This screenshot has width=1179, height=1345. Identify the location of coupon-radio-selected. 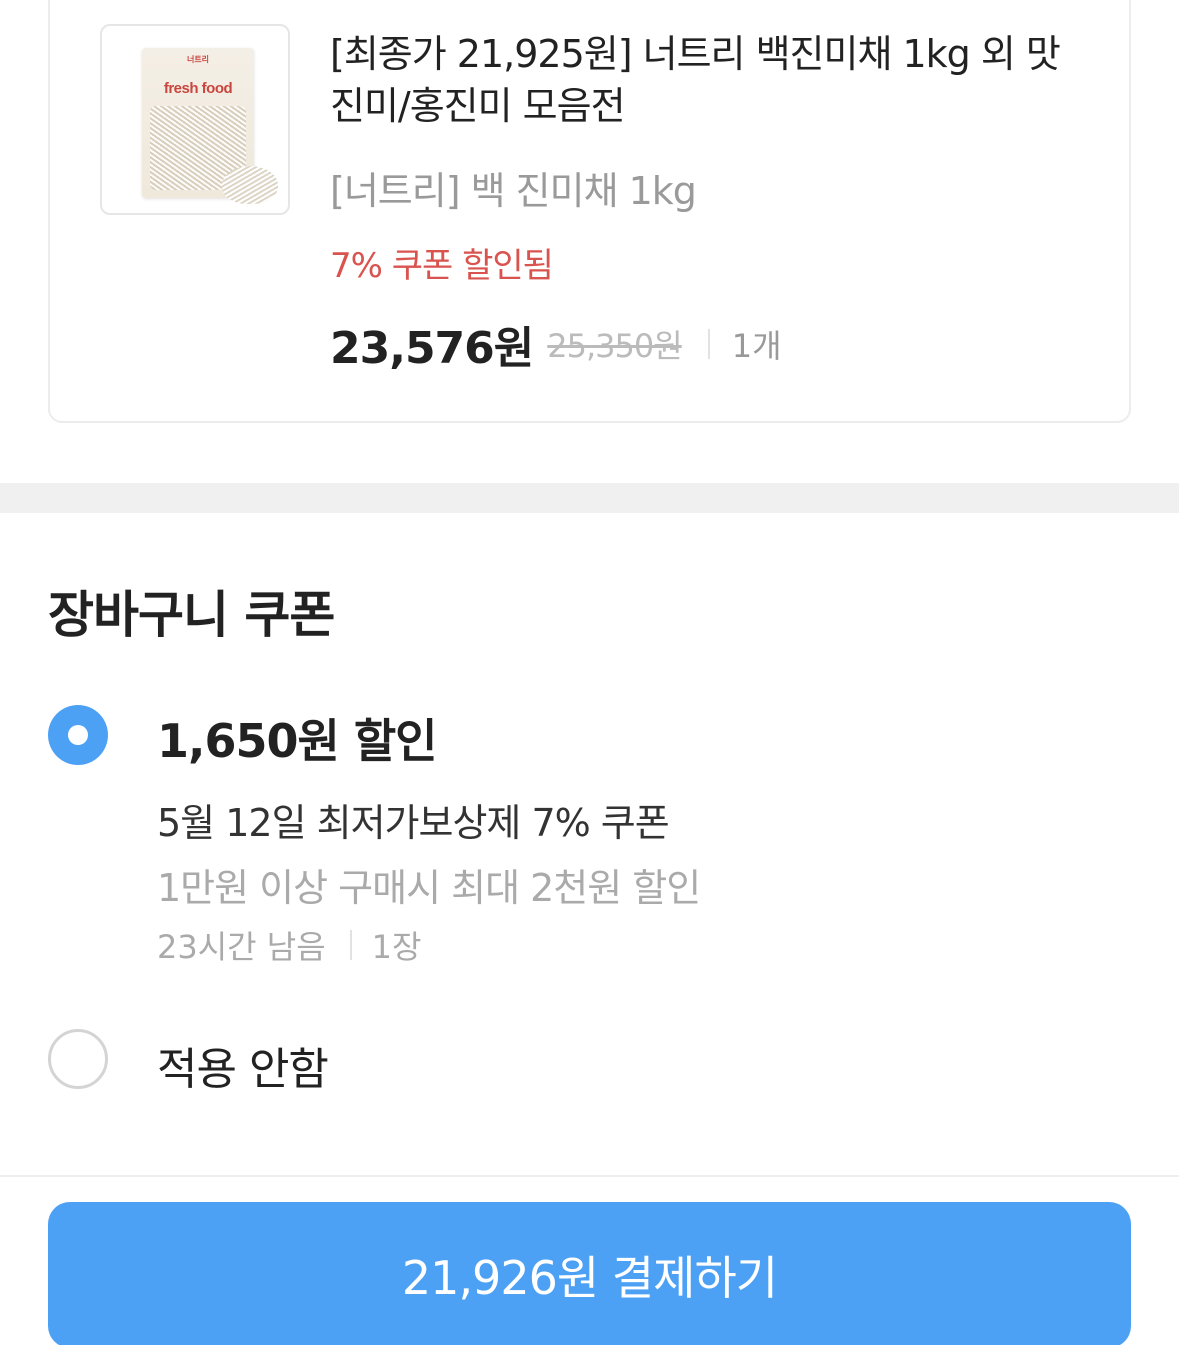
(78, 735).